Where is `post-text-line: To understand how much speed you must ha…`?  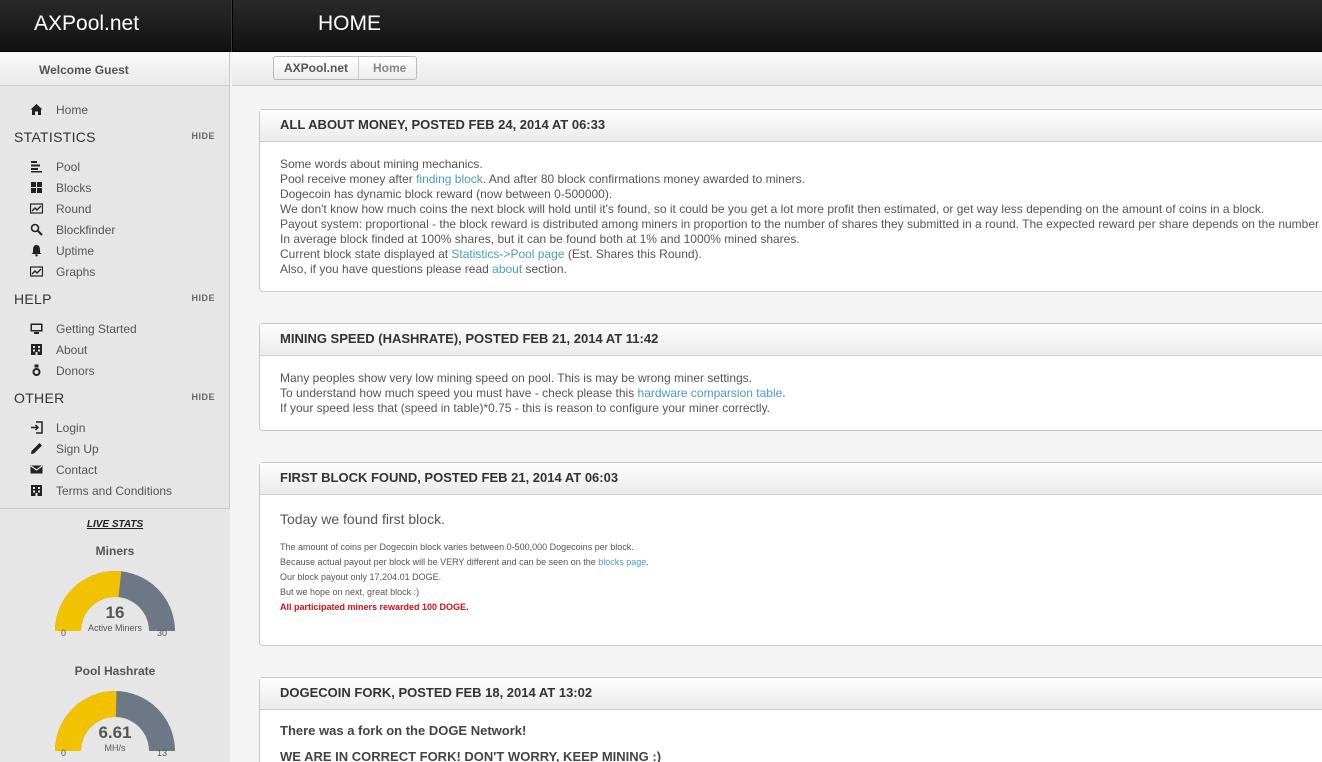
post-text-line: To understand how much speed you must ha… is located at coordinates (799, 393).